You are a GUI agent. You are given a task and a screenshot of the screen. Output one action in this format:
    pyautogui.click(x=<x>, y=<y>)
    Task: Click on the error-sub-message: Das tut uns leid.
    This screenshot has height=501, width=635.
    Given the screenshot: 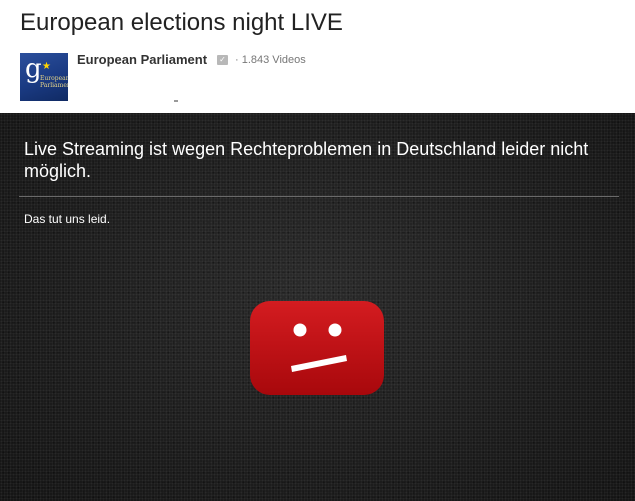 What is the action you would take?
    pyautogui.click(x=67, y=219)
    